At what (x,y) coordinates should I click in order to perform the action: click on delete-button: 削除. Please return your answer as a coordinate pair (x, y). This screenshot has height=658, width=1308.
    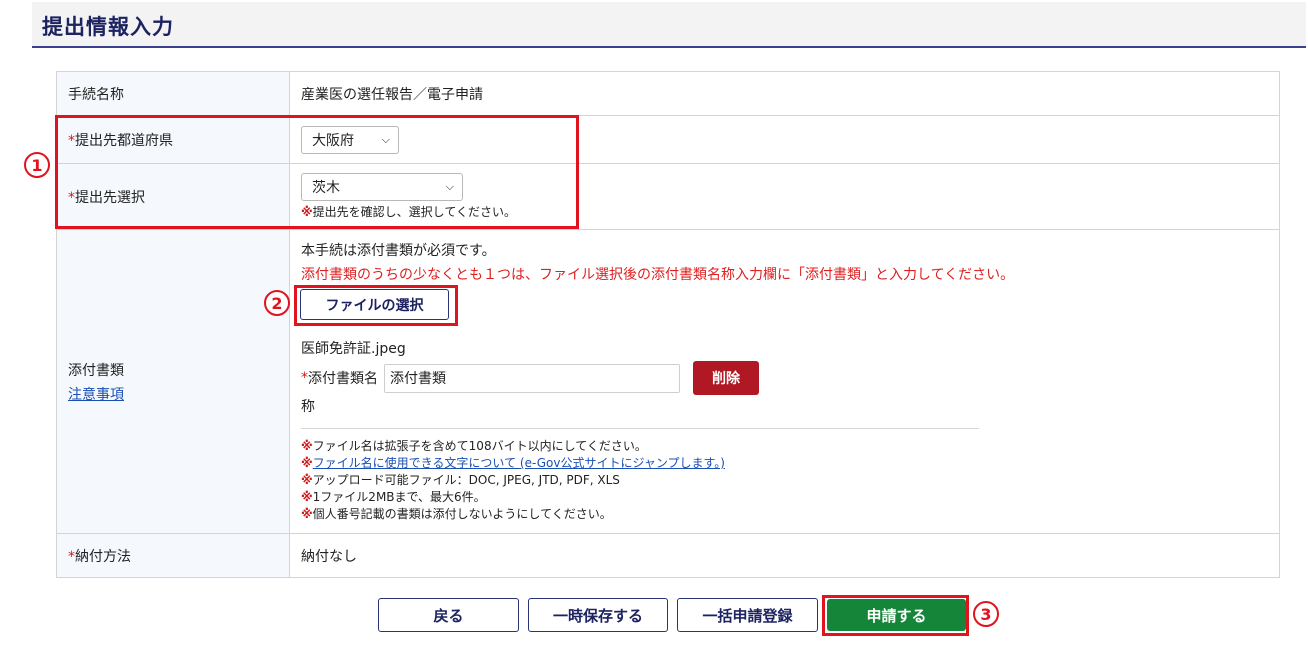
    Looking at the image, I should click on (726, 378).